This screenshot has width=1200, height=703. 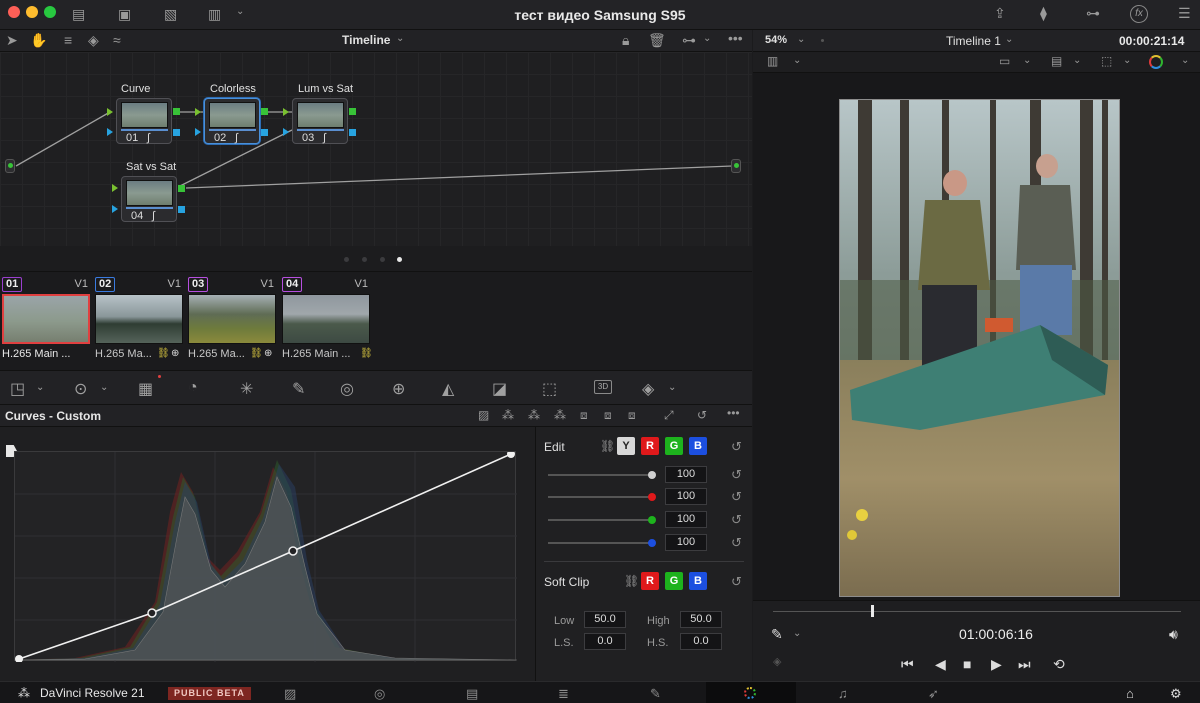 What do you see at coordinates (736, 166) in the screenshot?
I see `output-port` at bounding box center [736, 166].